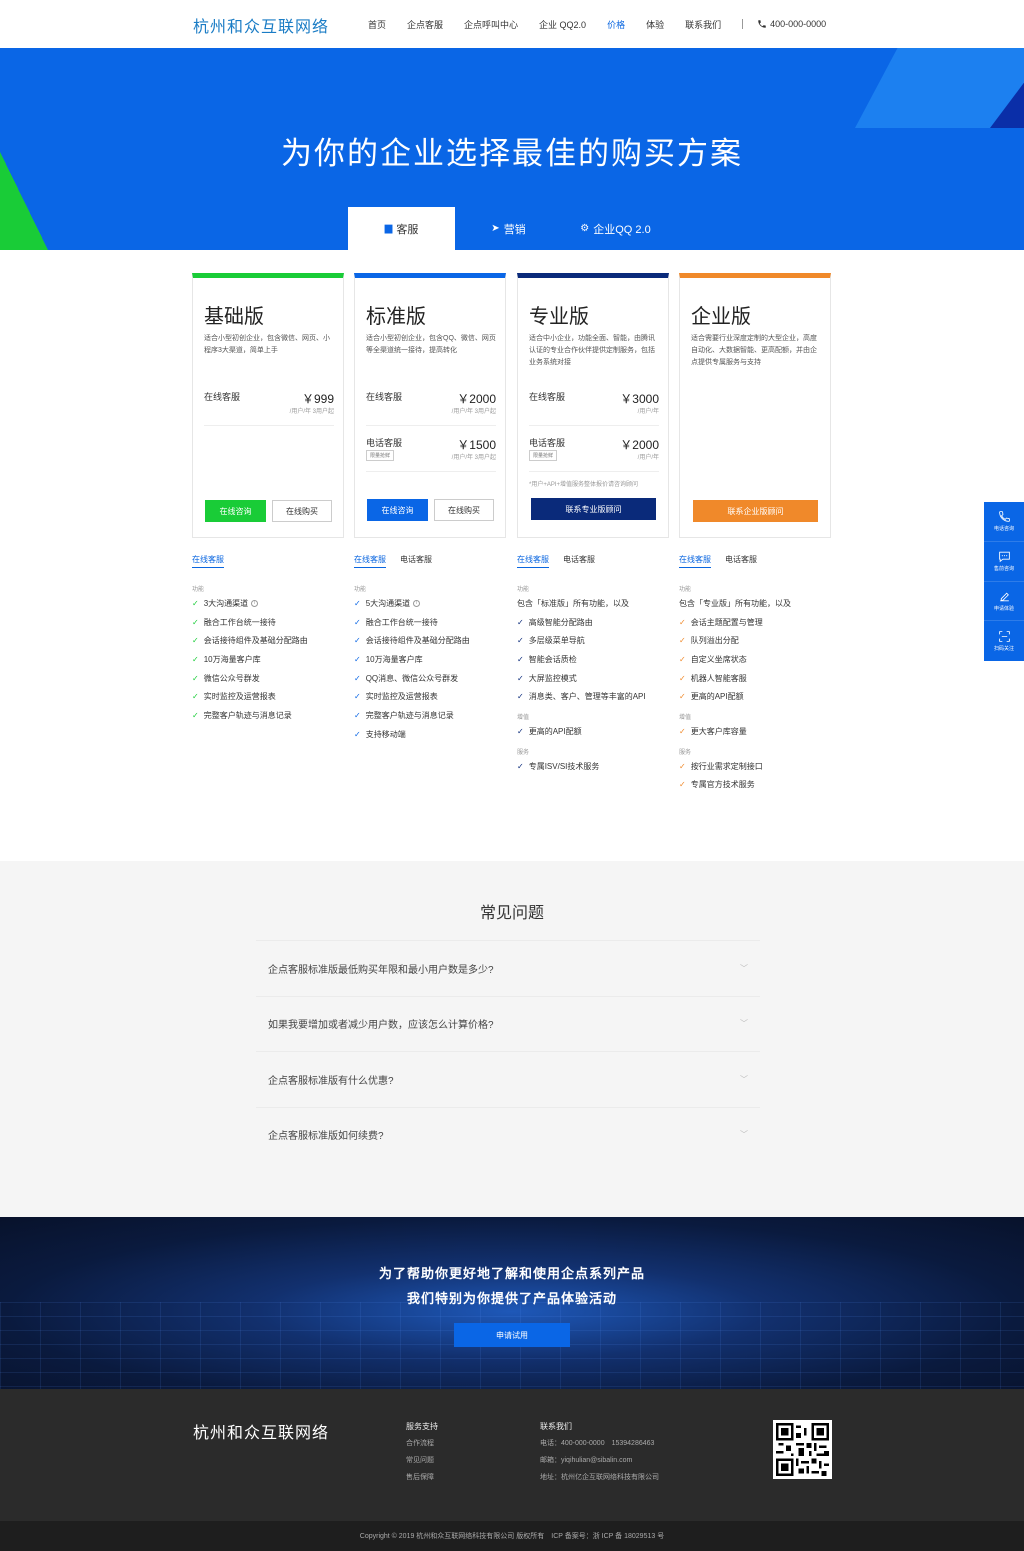 The width and height of the screenshot is (1024, 1551). What do you see at coordinates (587, 697) in the screenshot?
I see `feature-label: 消息类、客户、管理等丰富的API` at bounding box center [587, 697].